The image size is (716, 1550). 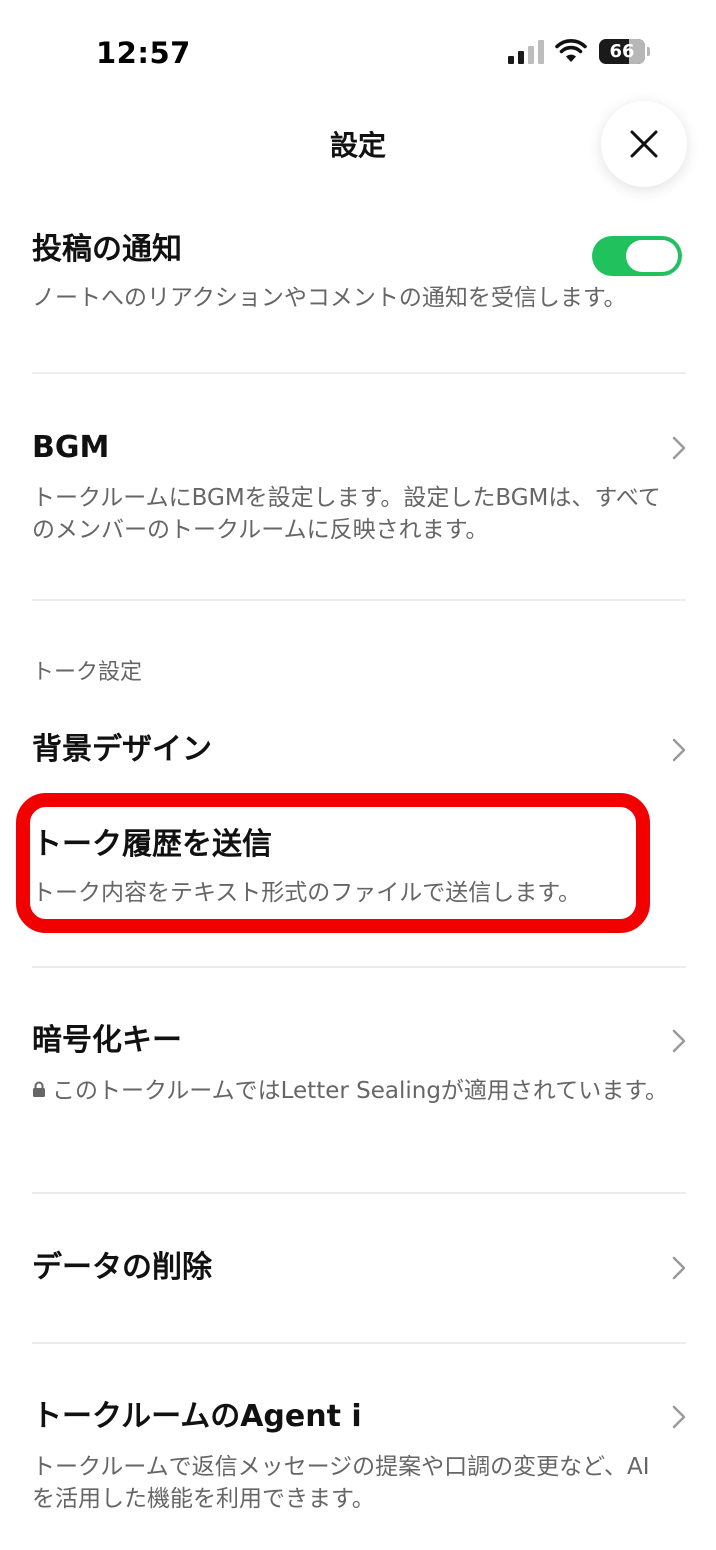 I want to click on send-history-description: トーク内容をテキスト形式のファイルで送信します。, so click(x=307, y=893).